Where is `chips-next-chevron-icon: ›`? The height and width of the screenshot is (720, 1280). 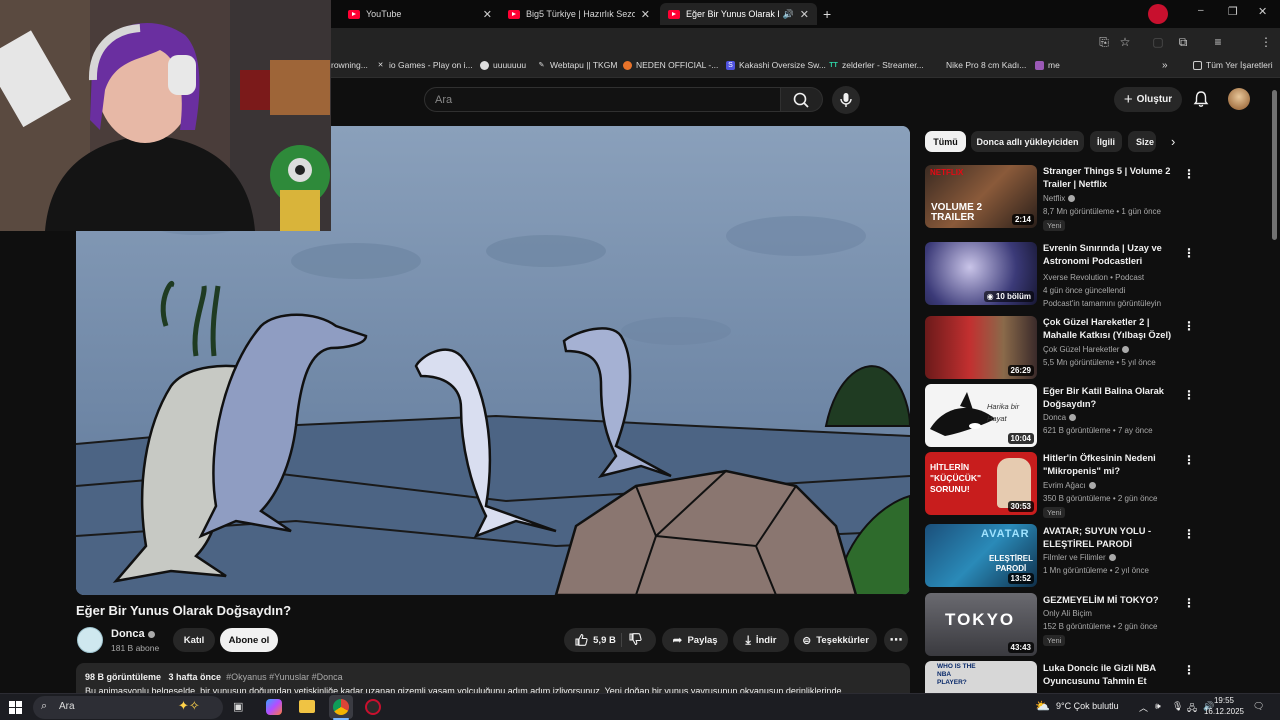
chips-next-chevron-icon: › is located at coordinates (1173, 141).